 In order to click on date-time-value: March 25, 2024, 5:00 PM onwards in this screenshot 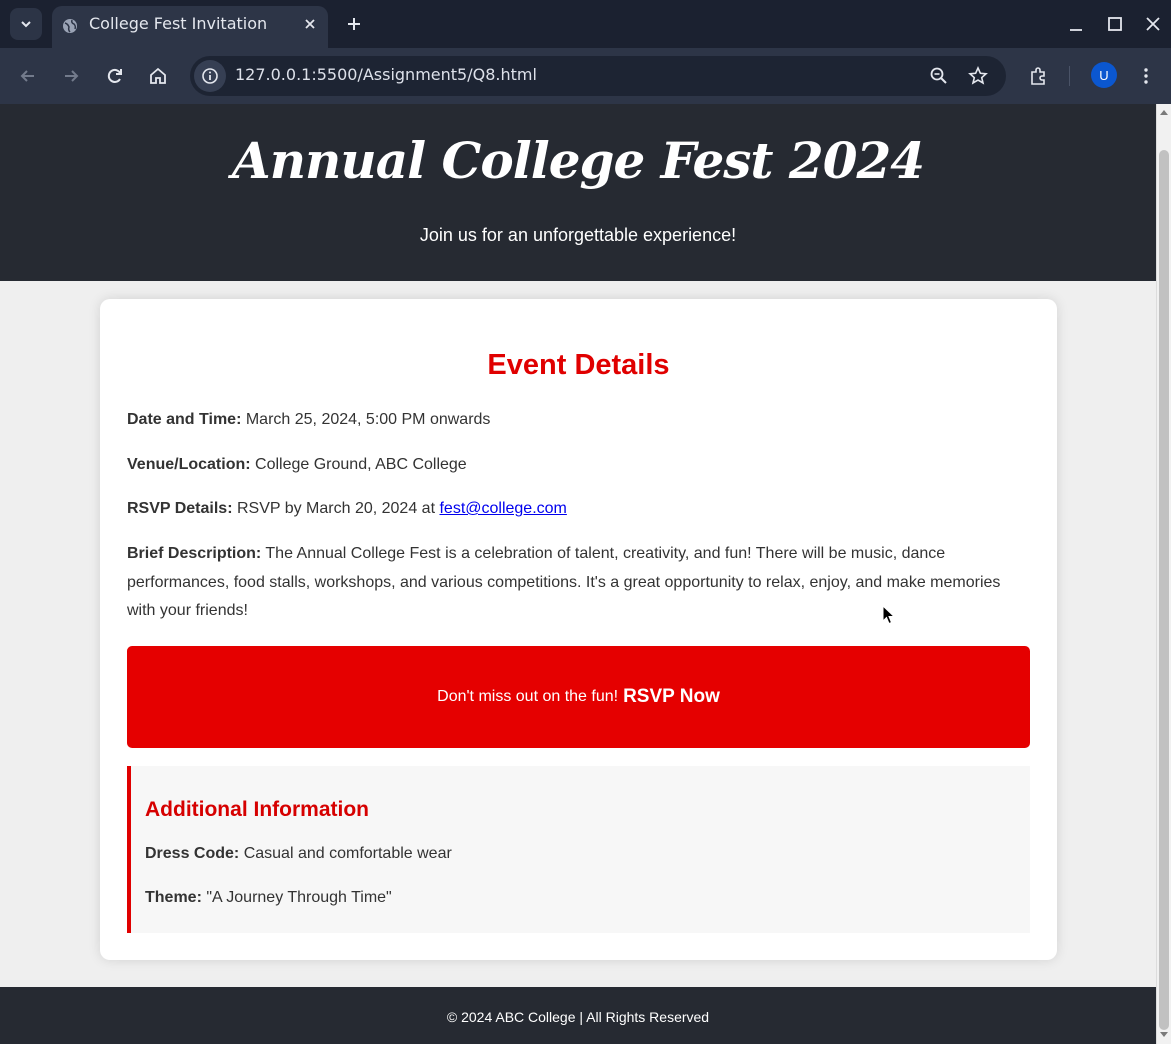, I will do `click(366, 419)`.